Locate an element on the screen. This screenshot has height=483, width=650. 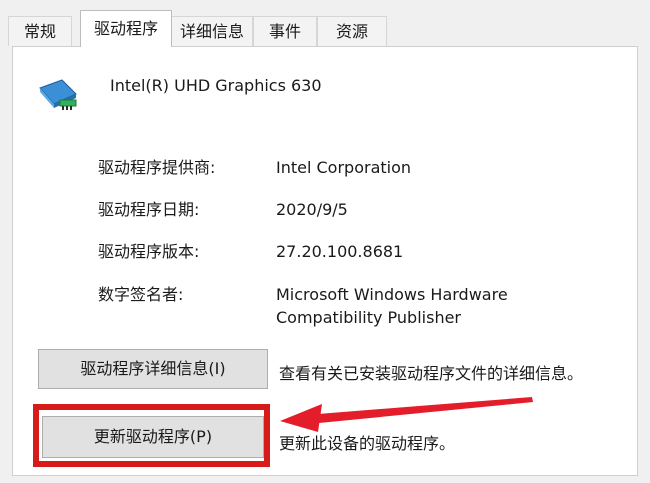
tab-general: 常规 is located at coordinates (40, 31).